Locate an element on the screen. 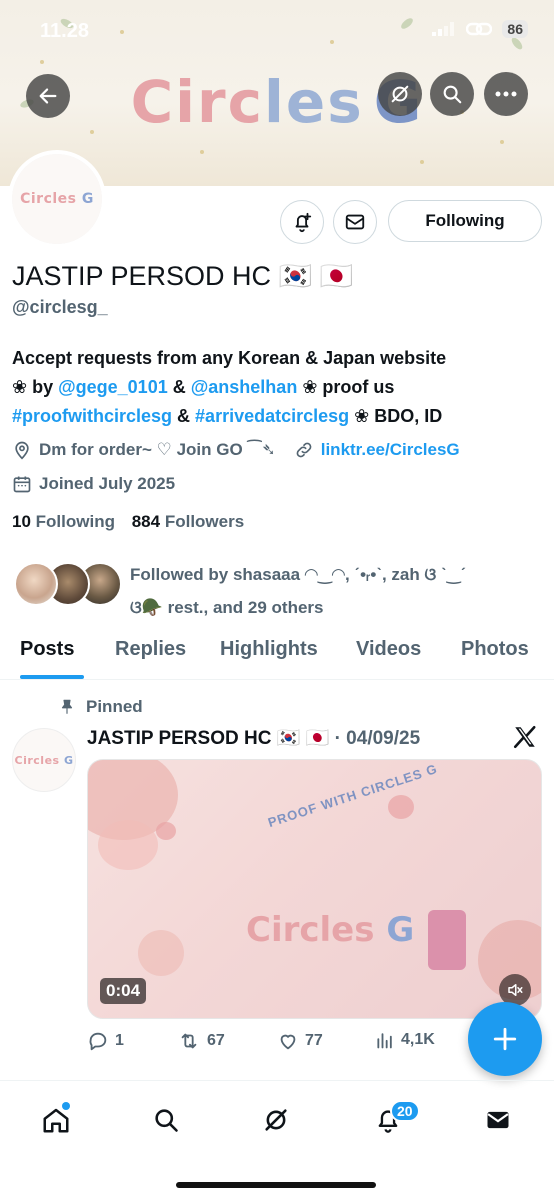 This screenshot has width=554, height=1200. link-icon is located at coordinates (479, 29).